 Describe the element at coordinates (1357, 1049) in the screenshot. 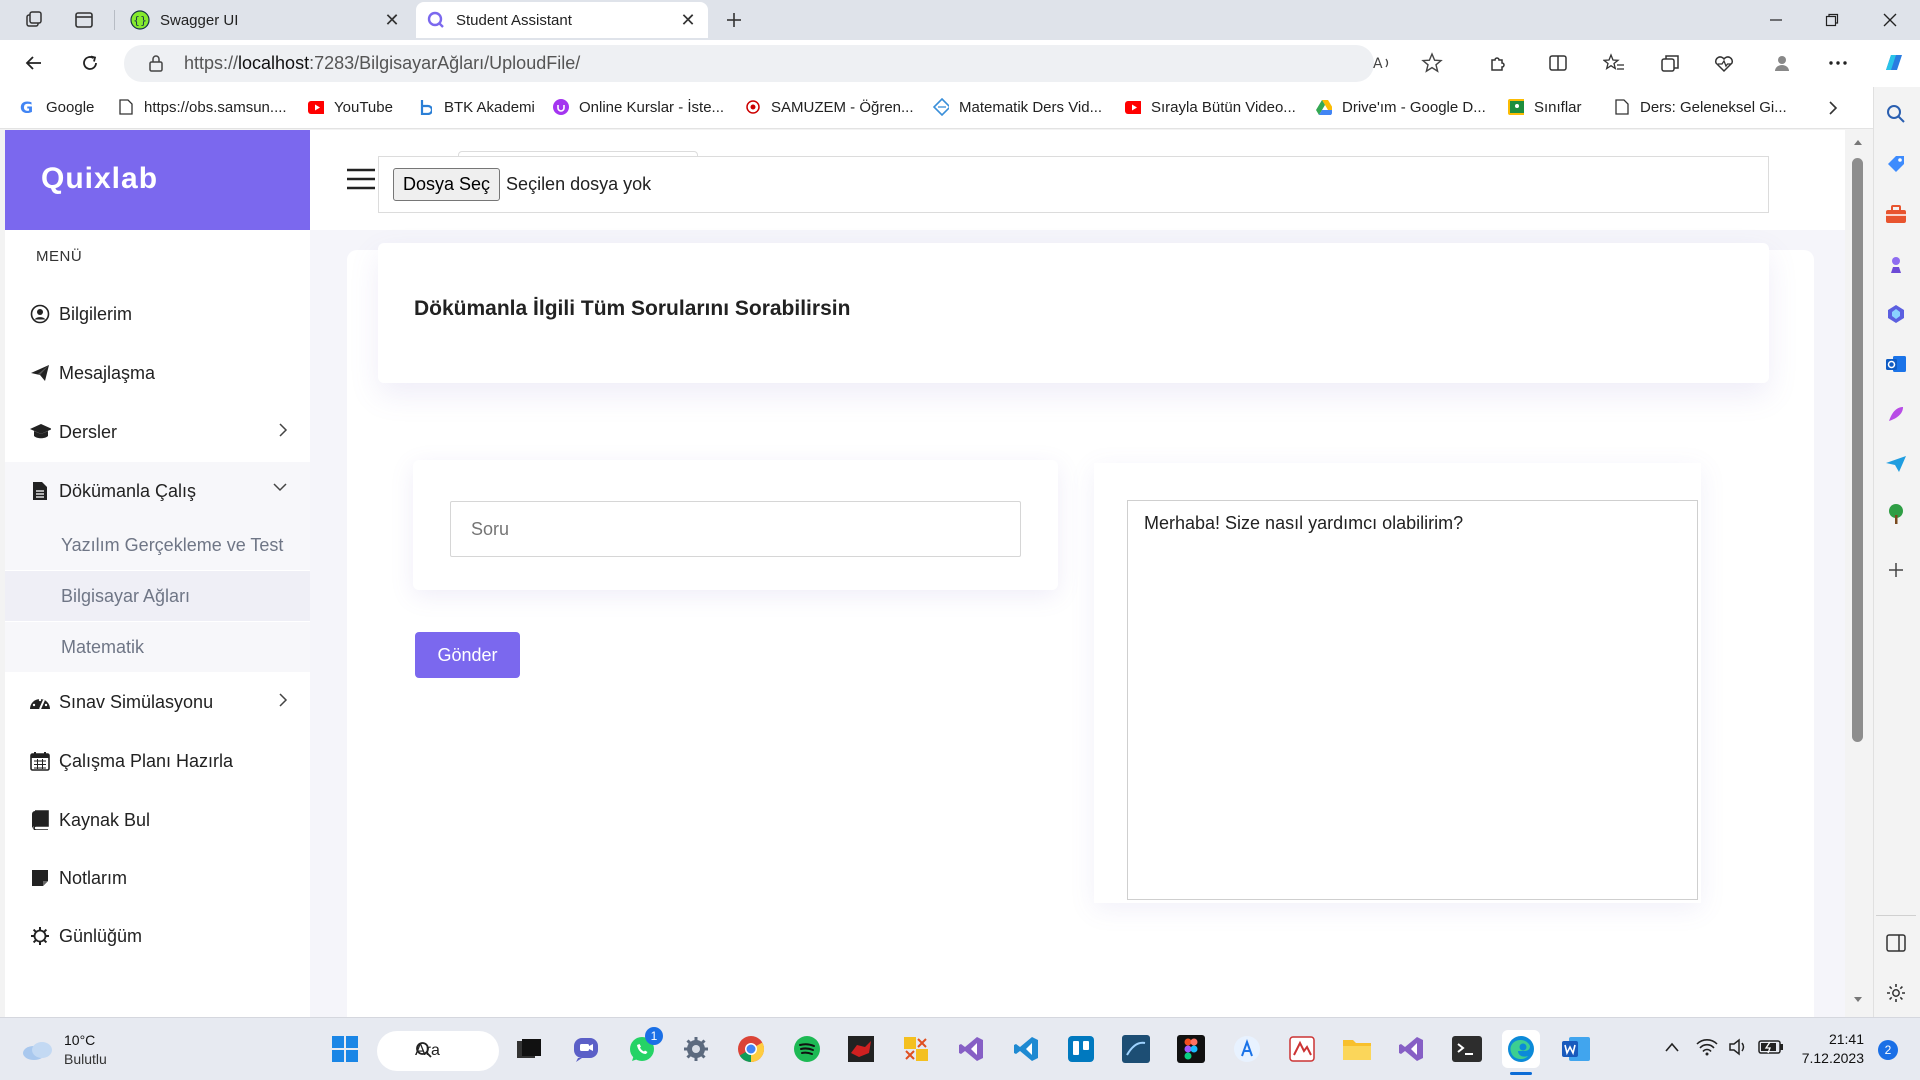

I see `file-explorer-icon` at that location.